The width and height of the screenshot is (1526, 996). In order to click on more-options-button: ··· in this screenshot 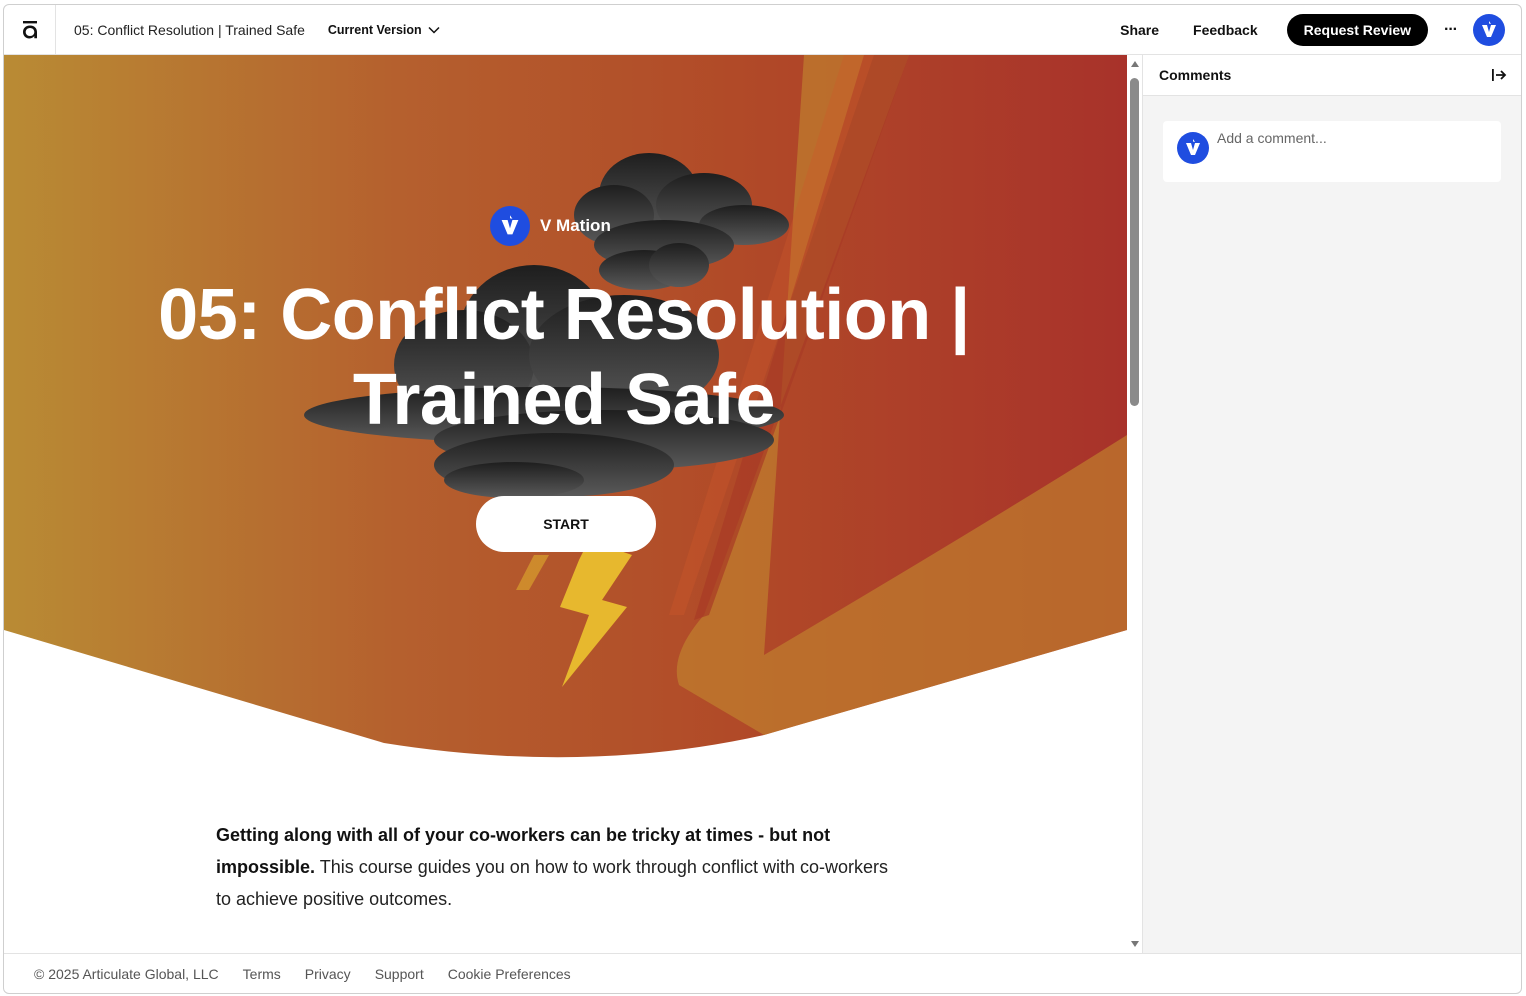, I will do `click(1451, 30)`.